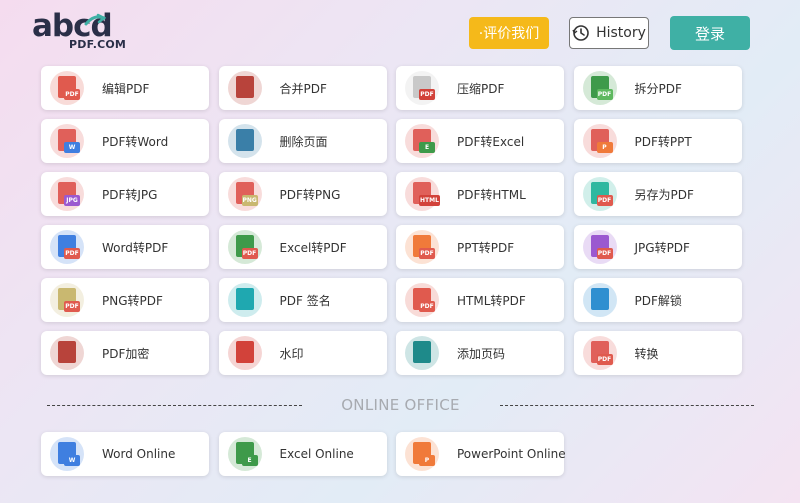 This screenshot has width=800, height=503. I want to click on pdf-unlock-icon, so click(599, 300).